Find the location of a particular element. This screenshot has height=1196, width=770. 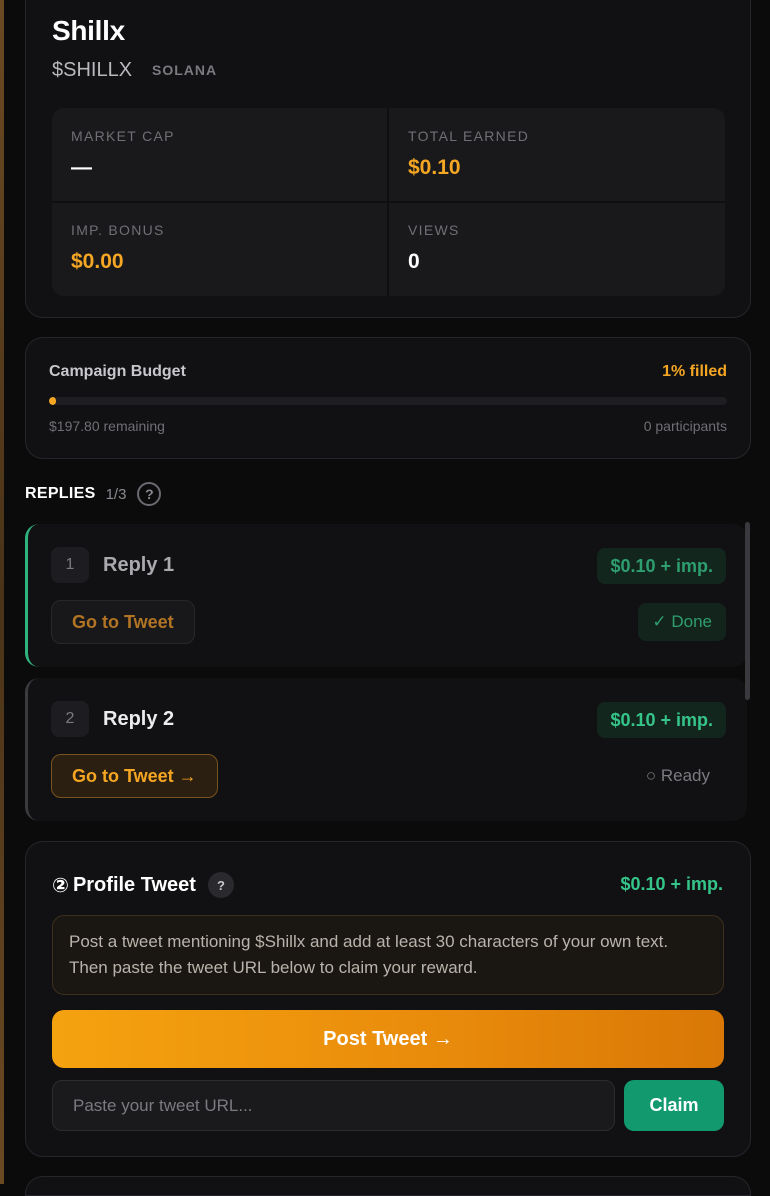

stat-views: VIEWS 0 is located at coordinates (557, 249).